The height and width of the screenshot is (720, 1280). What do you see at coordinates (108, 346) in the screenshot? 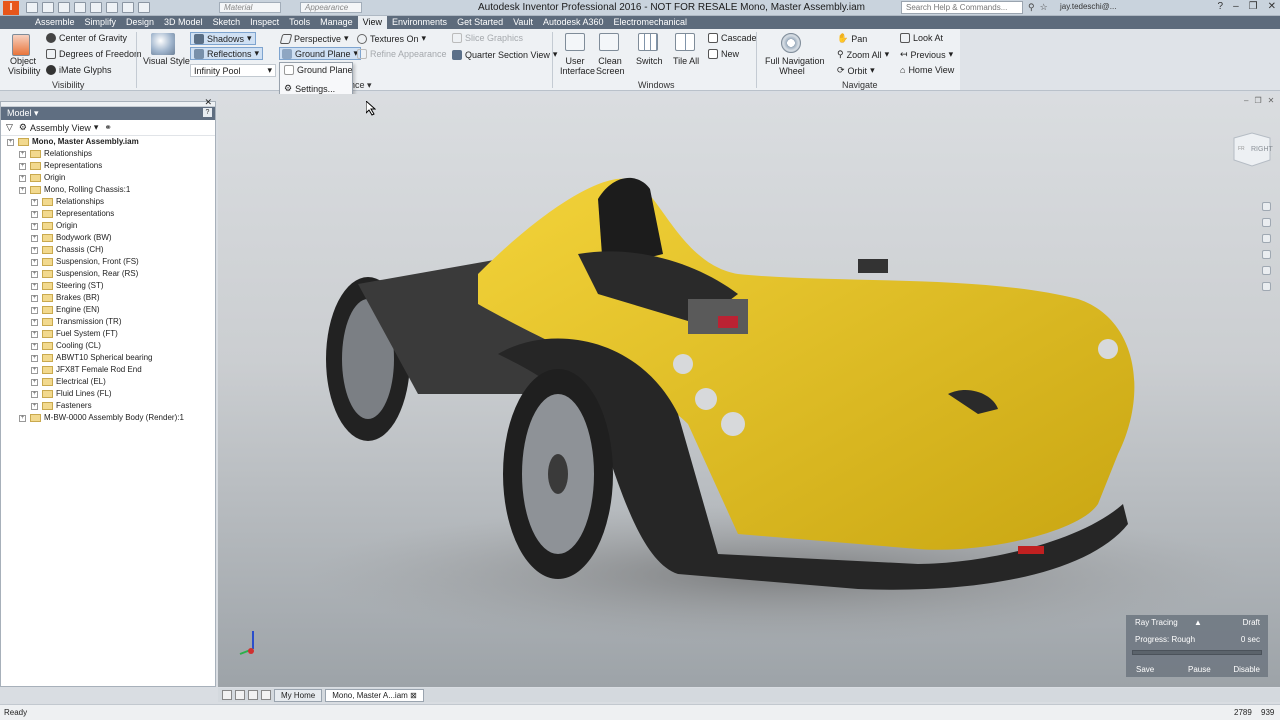
I see `tree-node: + Cooling (CL)` at bounding box center [108, 346].